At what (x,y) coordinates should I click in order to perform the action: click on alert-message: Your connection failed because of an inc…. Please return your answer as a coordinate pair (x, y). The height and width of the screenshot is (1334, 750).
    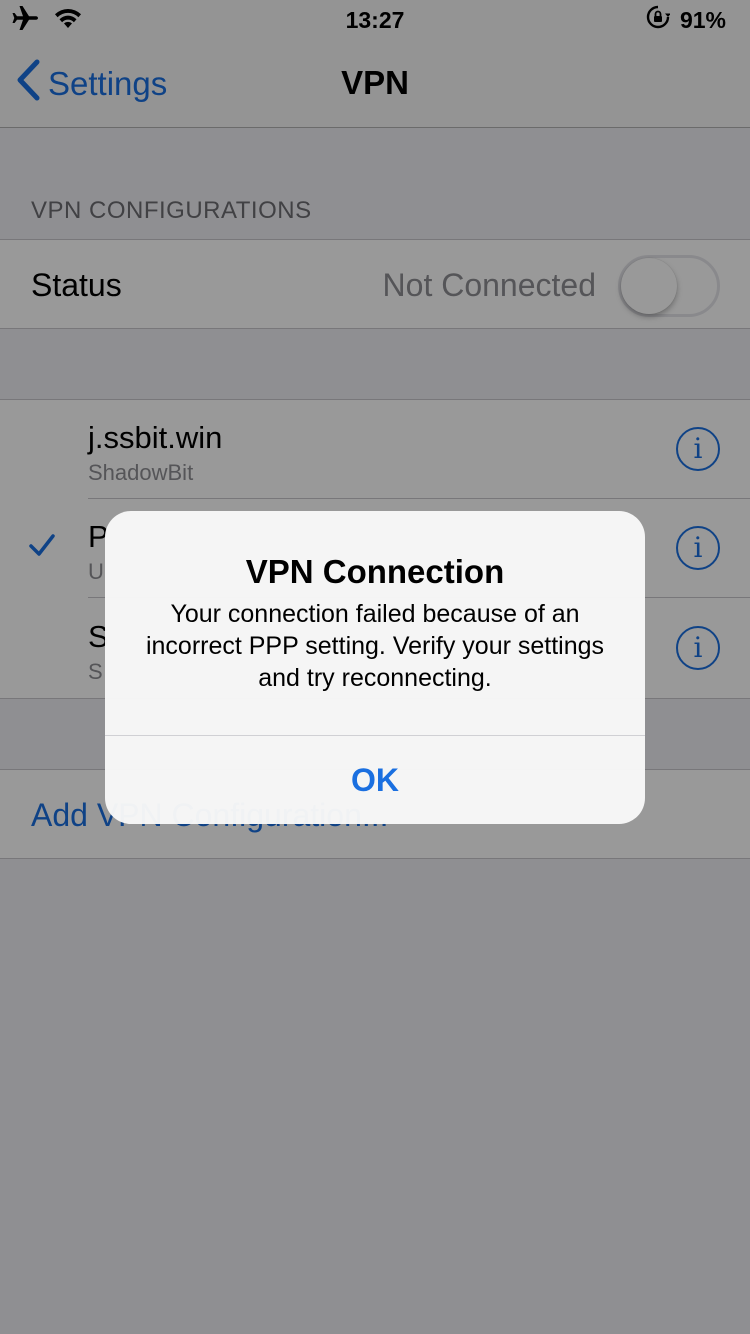
    Looking at the image, I should click on (375, 646).